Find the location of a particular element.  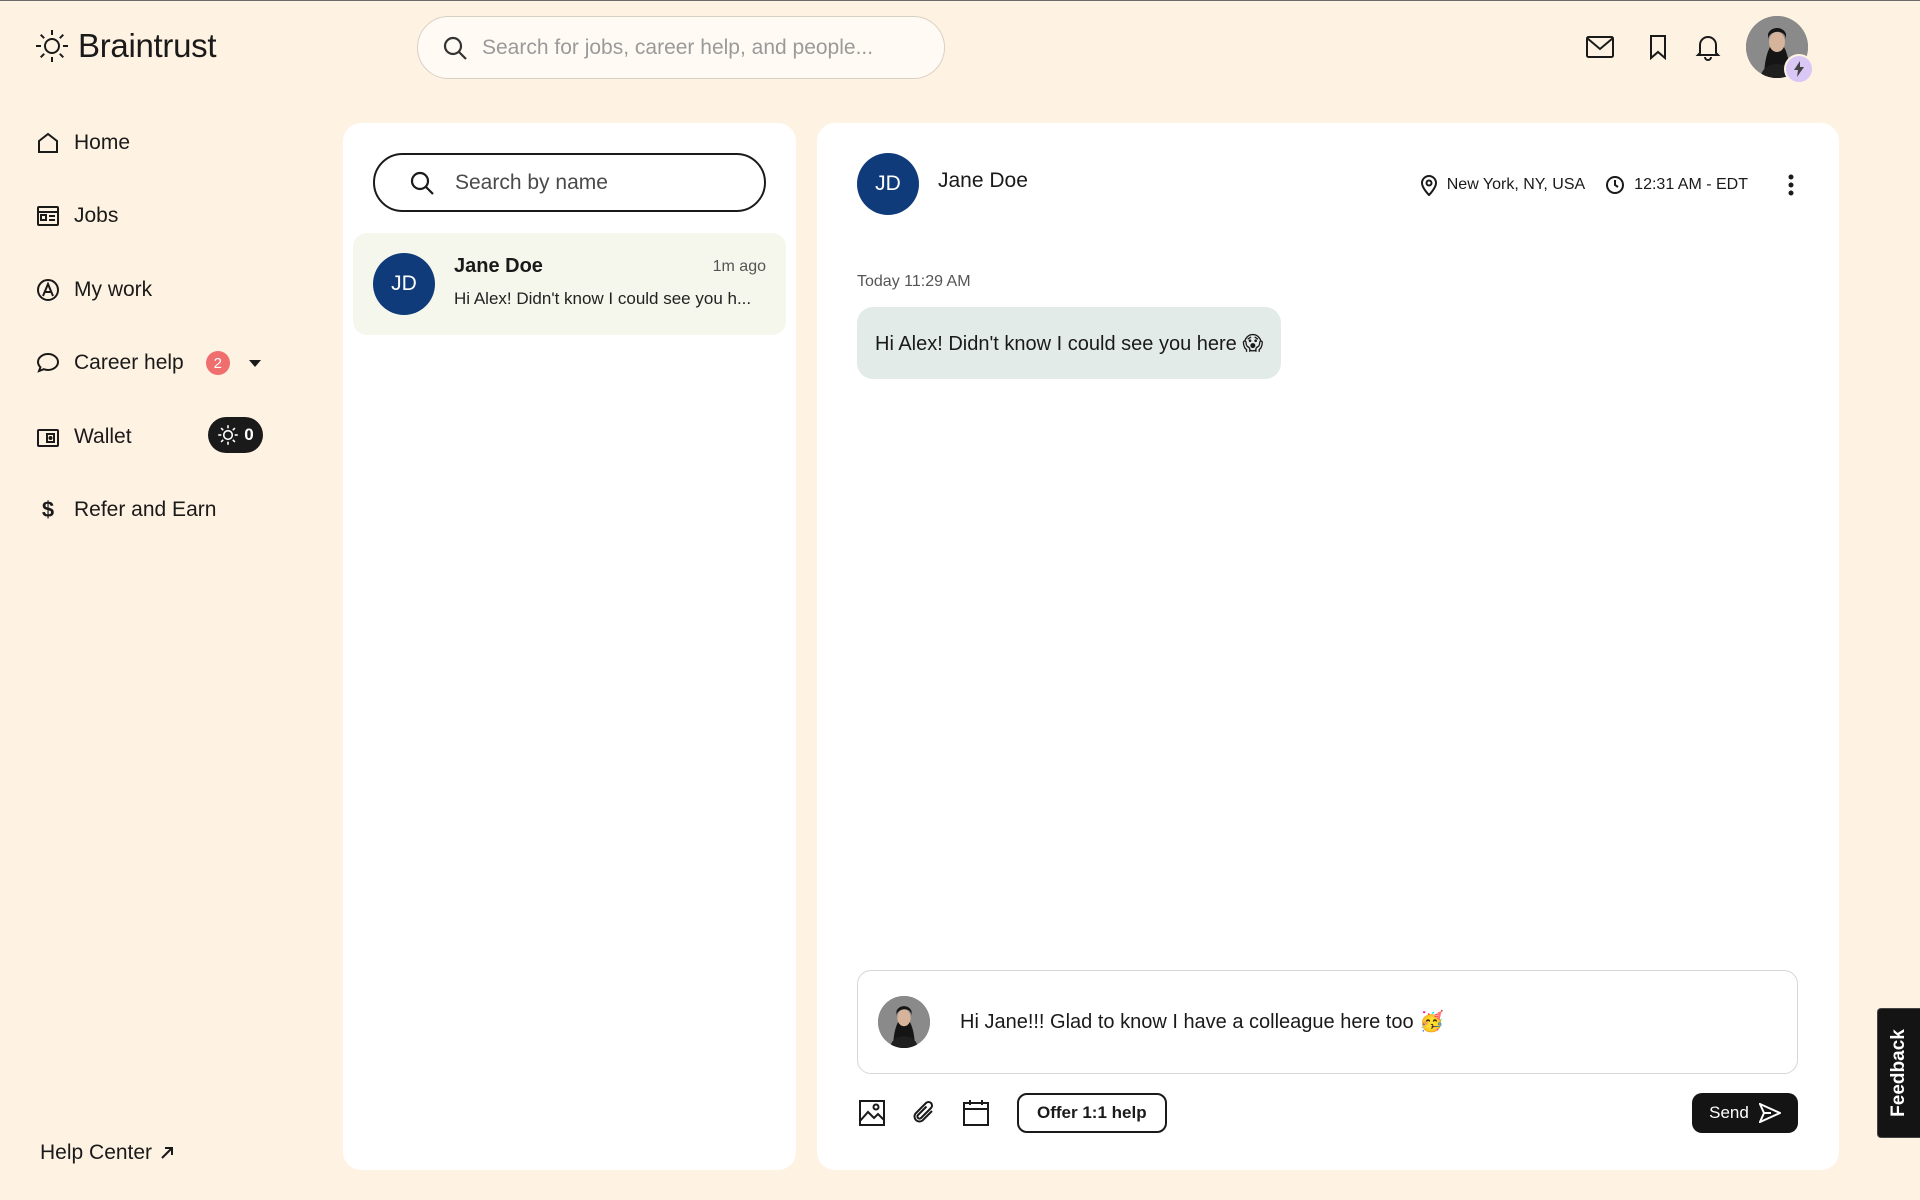

chat-contact-meta: New York, NY, USA 12:31 AM - EDT is located at coordinates (1611, 185).